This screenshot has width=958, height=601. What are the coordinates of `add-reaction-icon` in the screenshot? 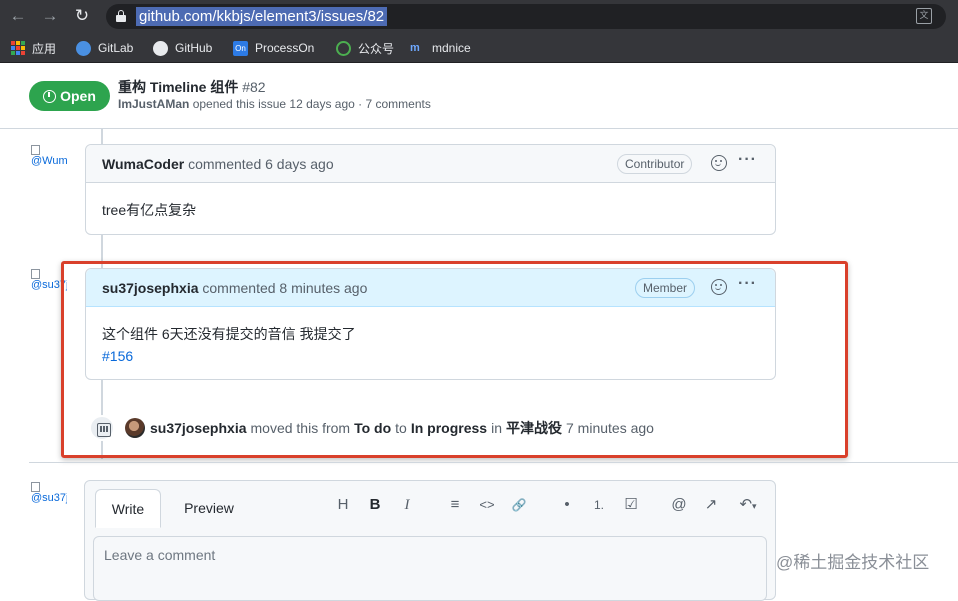 It's located at (719, 163).